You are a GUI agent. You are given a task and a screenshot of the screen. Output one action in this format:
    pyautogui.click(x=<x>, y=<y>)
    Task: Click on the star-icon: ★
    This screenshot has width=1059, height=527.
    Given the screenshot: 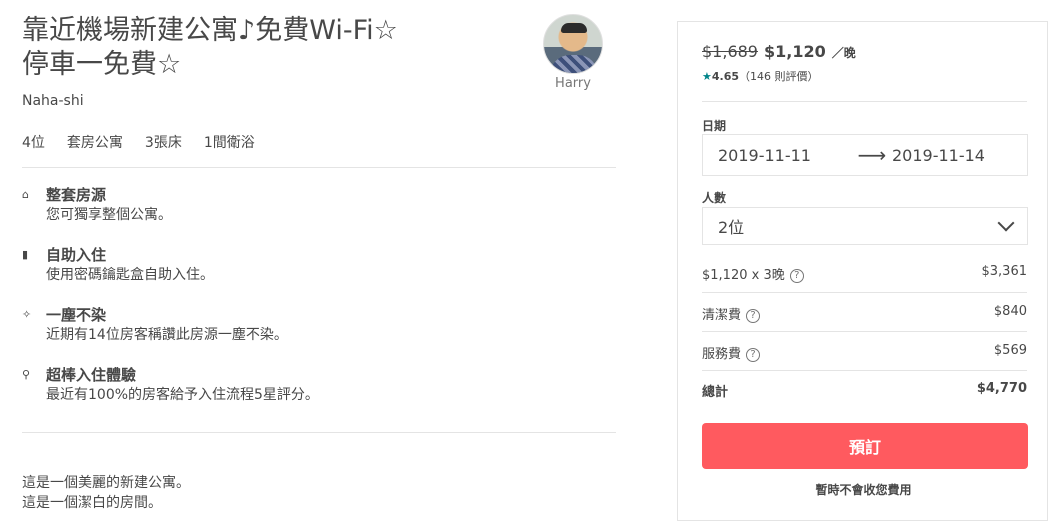 What is the action you would take?
    pyautogui.click(x=707, y=76)
    